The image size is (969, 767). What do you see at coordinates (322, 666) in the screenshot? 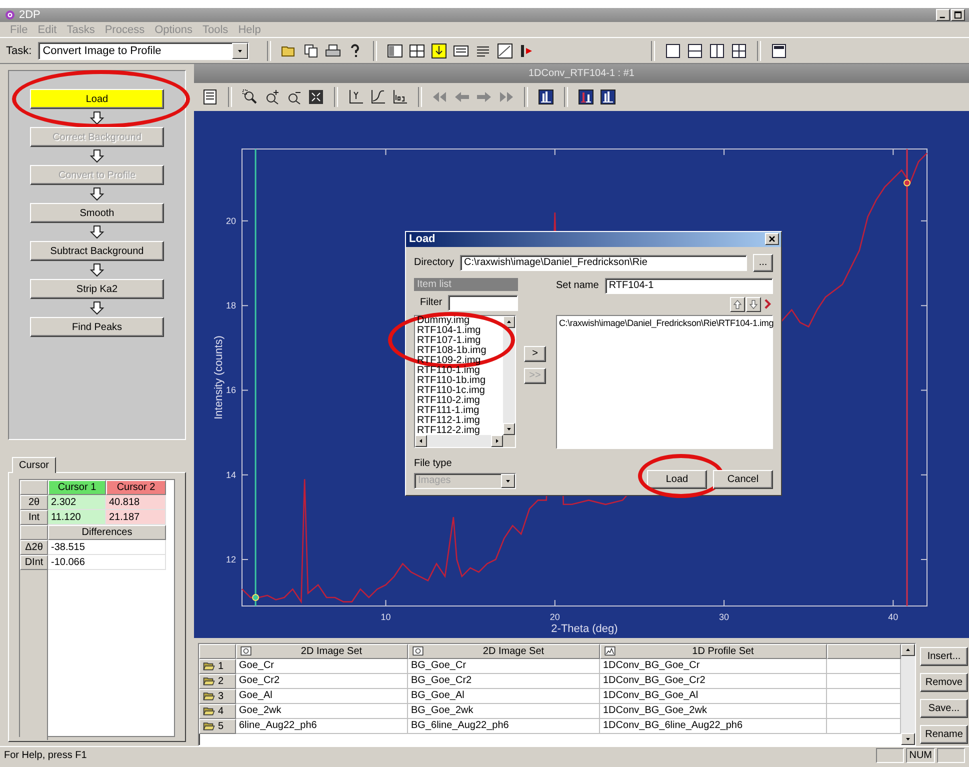
I see `table-cell: Goe_Cr` at bounding box center [322, 666].